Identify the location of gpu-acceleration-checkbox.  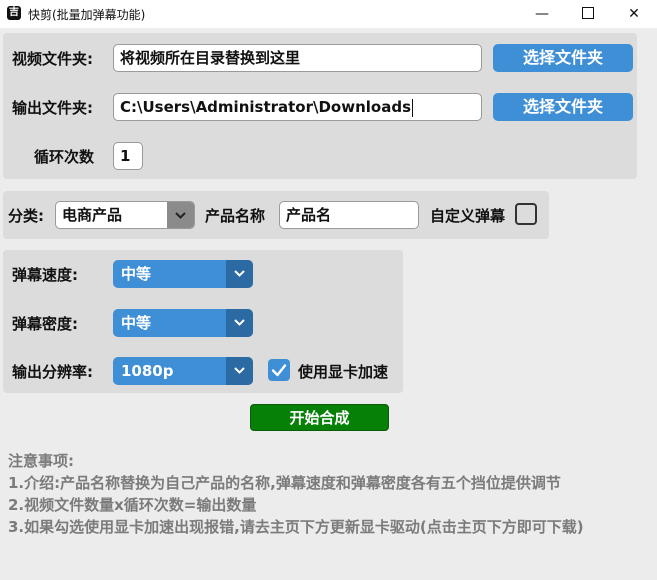
(279, 370).